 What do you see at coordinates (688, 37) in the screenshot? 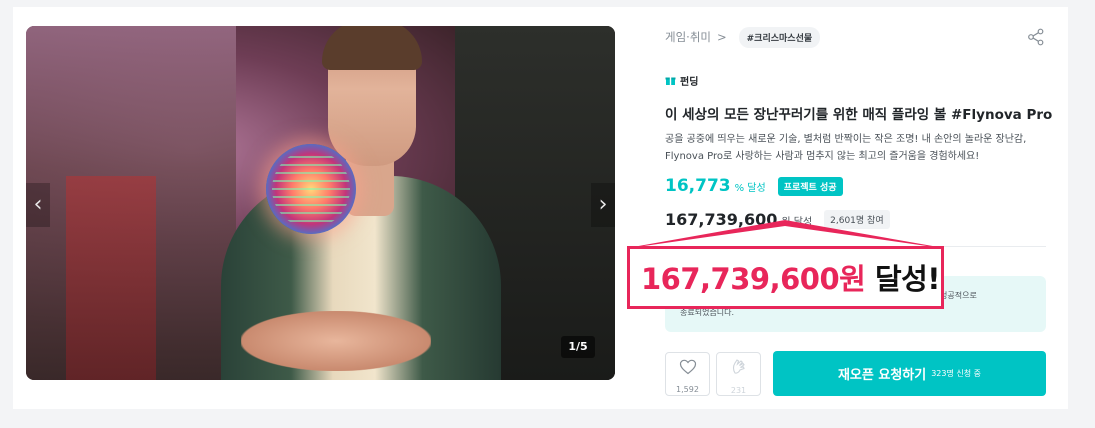
I see `breadcrumb-category: 게임·취미` at bounding box center [688, 37].